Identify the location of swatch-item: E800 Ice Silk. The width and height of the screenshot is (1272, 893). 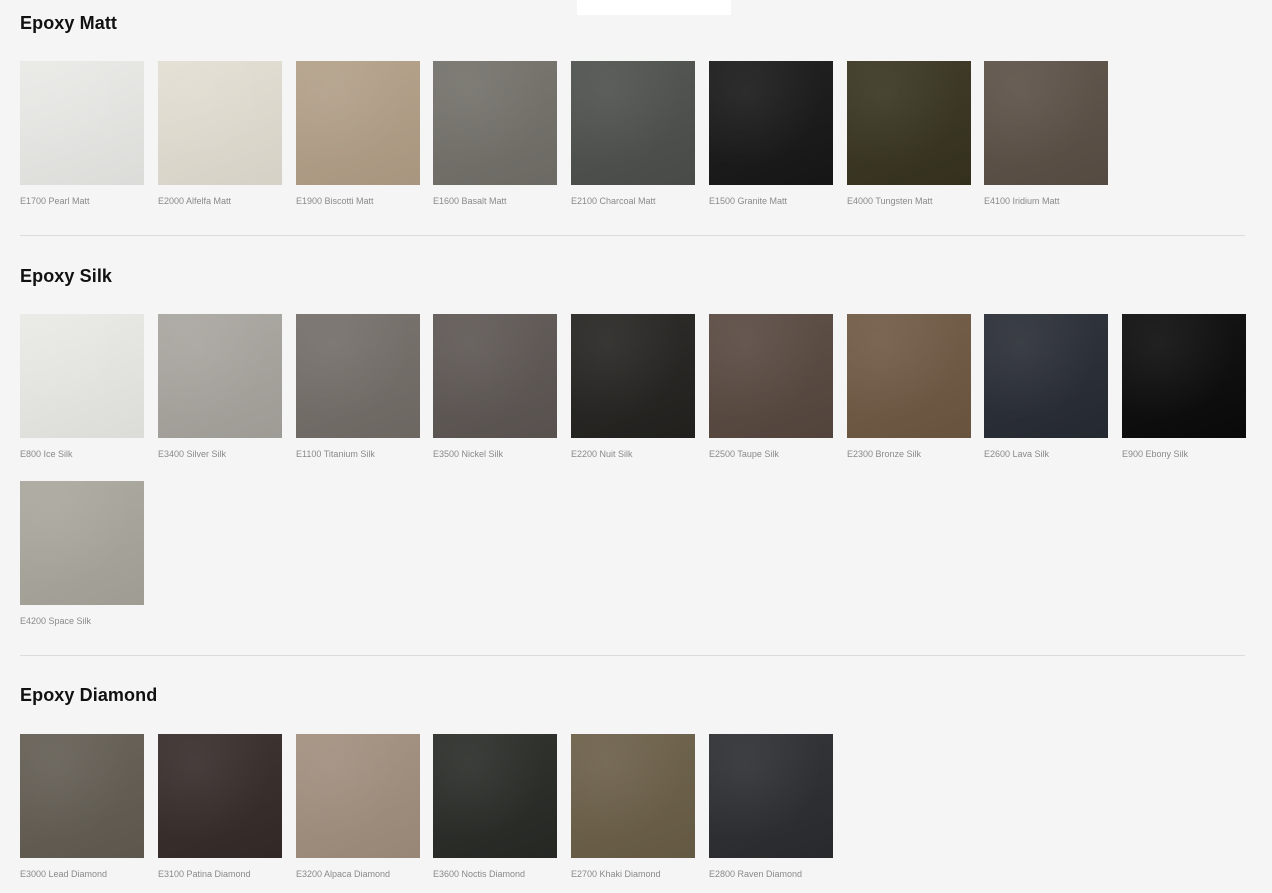
(82, 386).